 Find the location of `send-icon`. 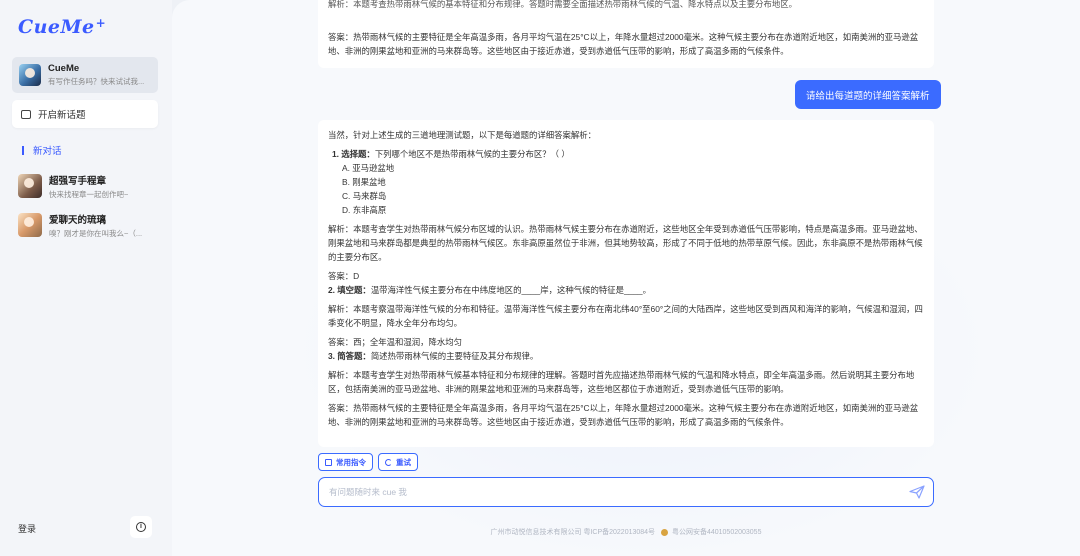

send-icon is located at coordinates (917, 492).